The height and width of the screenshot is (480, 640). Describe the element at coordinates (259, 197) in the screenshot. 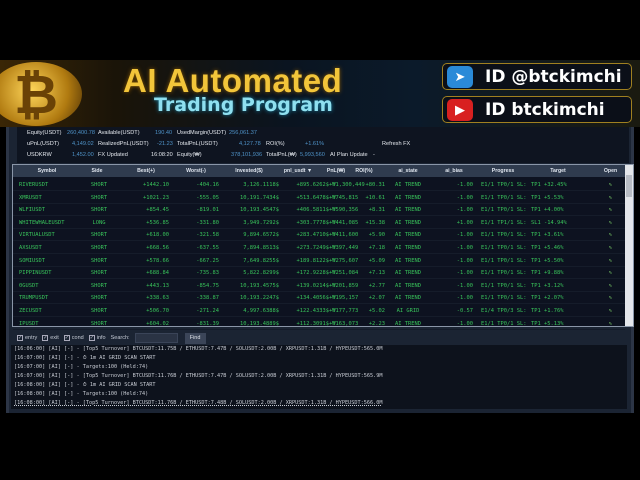

I see `cell-invested: 10,191.7434$` at that location.